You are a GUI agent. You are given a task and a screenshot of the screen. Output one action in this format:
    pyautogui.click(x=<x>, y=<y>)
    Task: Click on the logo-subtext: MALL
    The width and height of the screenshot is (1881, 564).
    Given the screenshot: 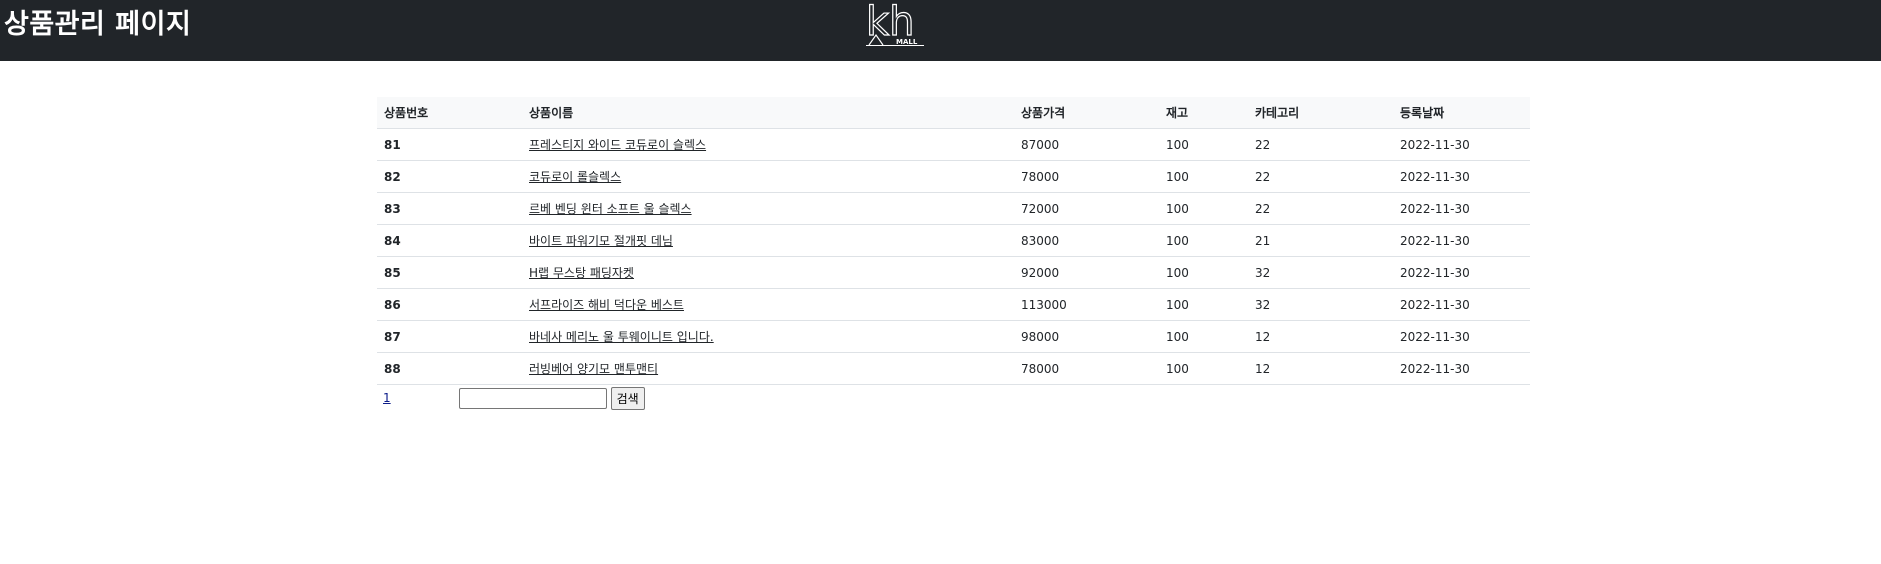 What is the action you would take?
    pyautogui.click(x=907, y=42)
    